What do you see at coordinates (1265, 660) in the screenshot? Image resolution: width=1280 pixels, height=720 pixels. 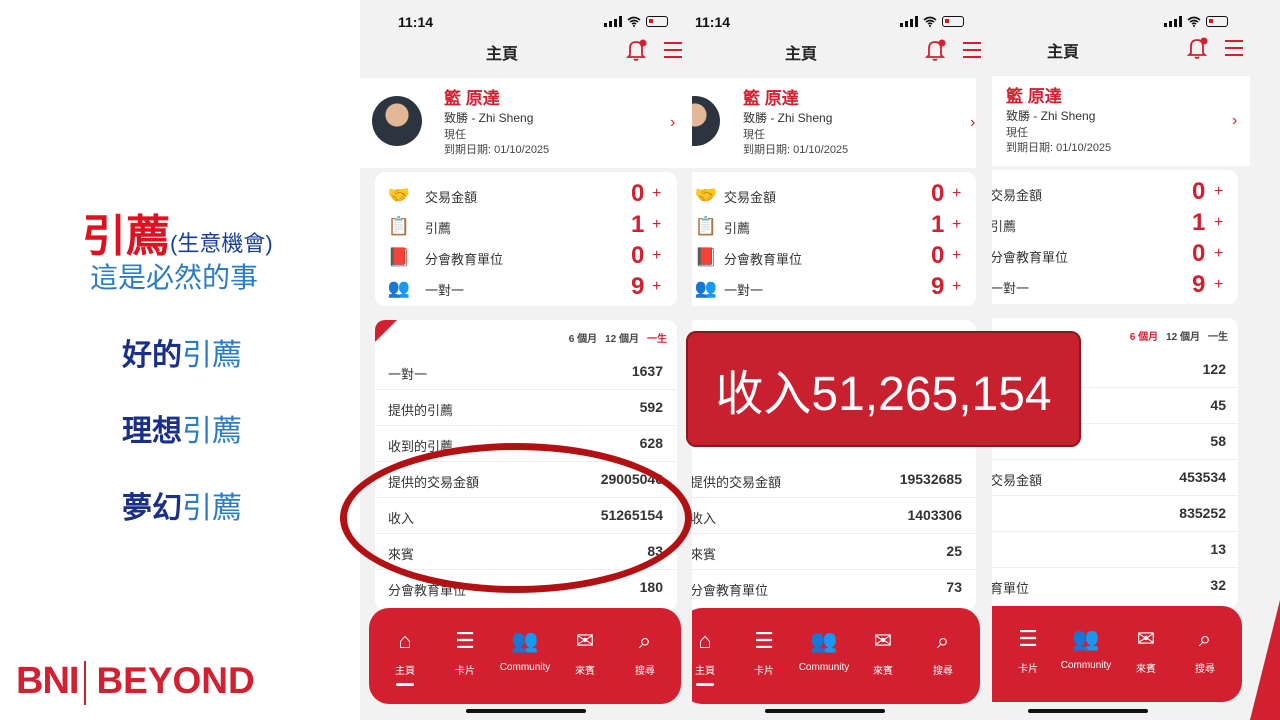 I see `corner-decoration` at bounding box center [1265, 660].